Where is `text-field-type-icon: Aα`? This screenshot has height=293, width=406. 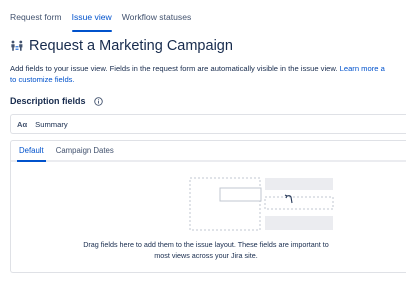 text-field-type-icon: Aα is located at coordinates (22, 124).